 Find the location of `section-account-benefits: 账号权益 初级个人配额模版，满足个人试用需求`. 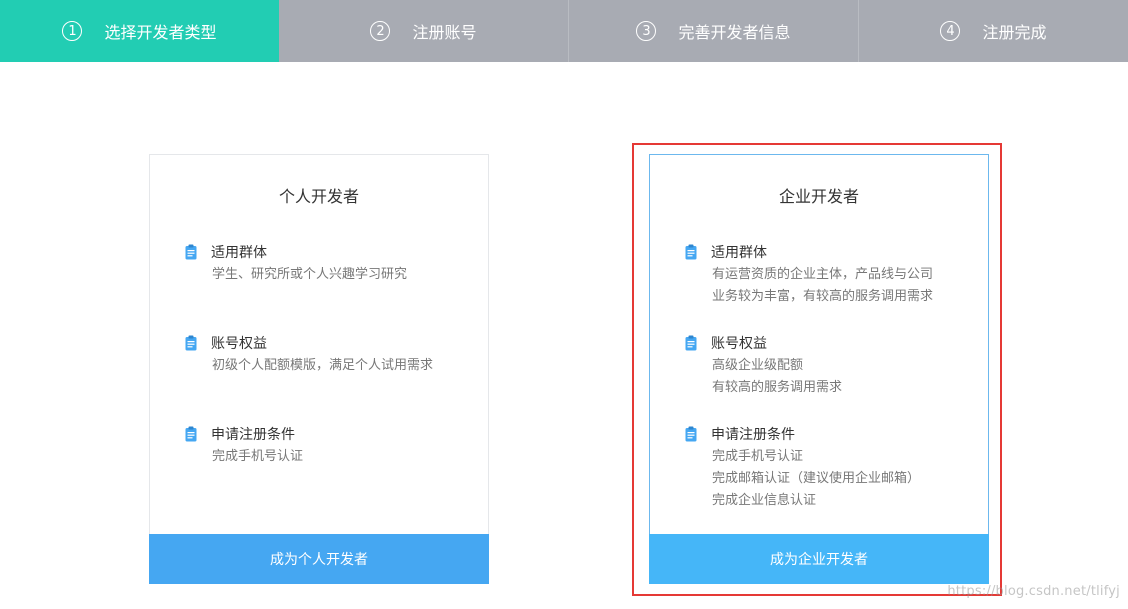

section-account-benefits: 账号权益 初级个人配额模版，满足个人试用需求 is located at coordinates (331, 355).